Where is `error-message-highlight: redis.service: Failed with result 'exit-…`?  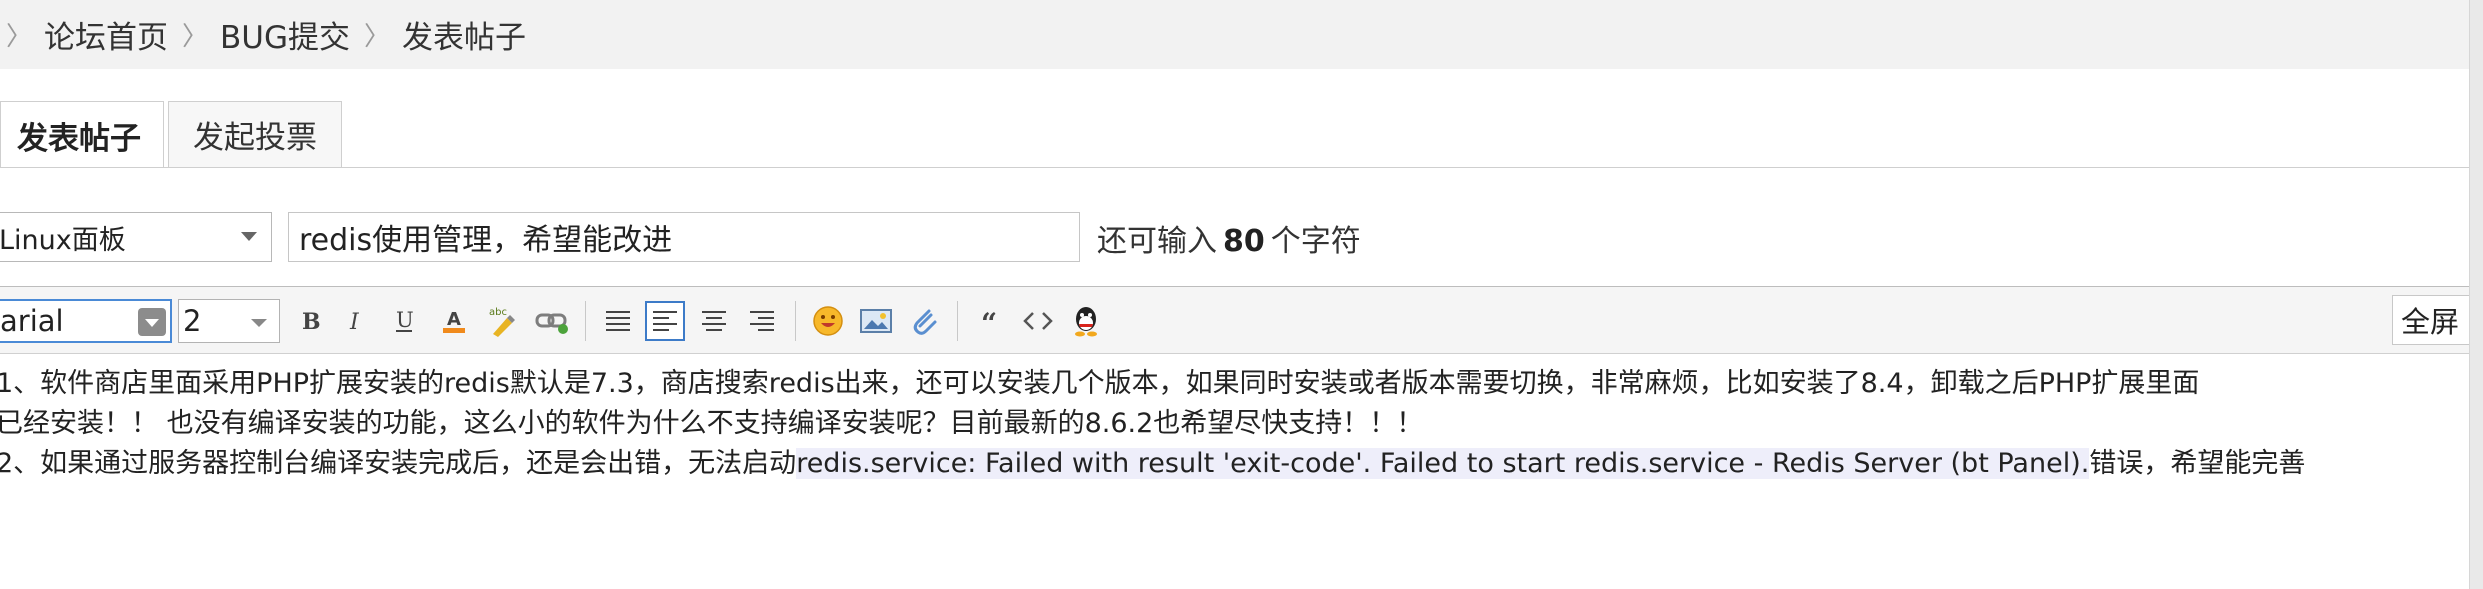
error-message-highlight: redis.service: Failed with result 'exit-… is located at coordinates (1443, 463).